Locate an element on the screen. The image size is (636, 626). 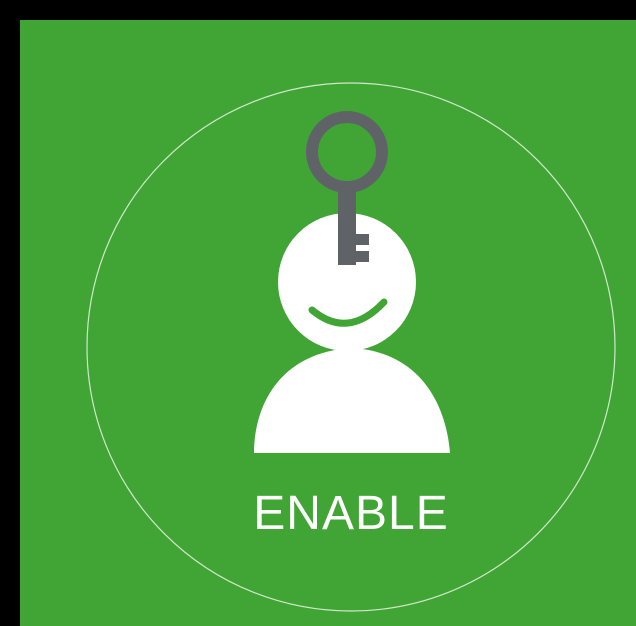
person-body is located at coordinates (352, 400).